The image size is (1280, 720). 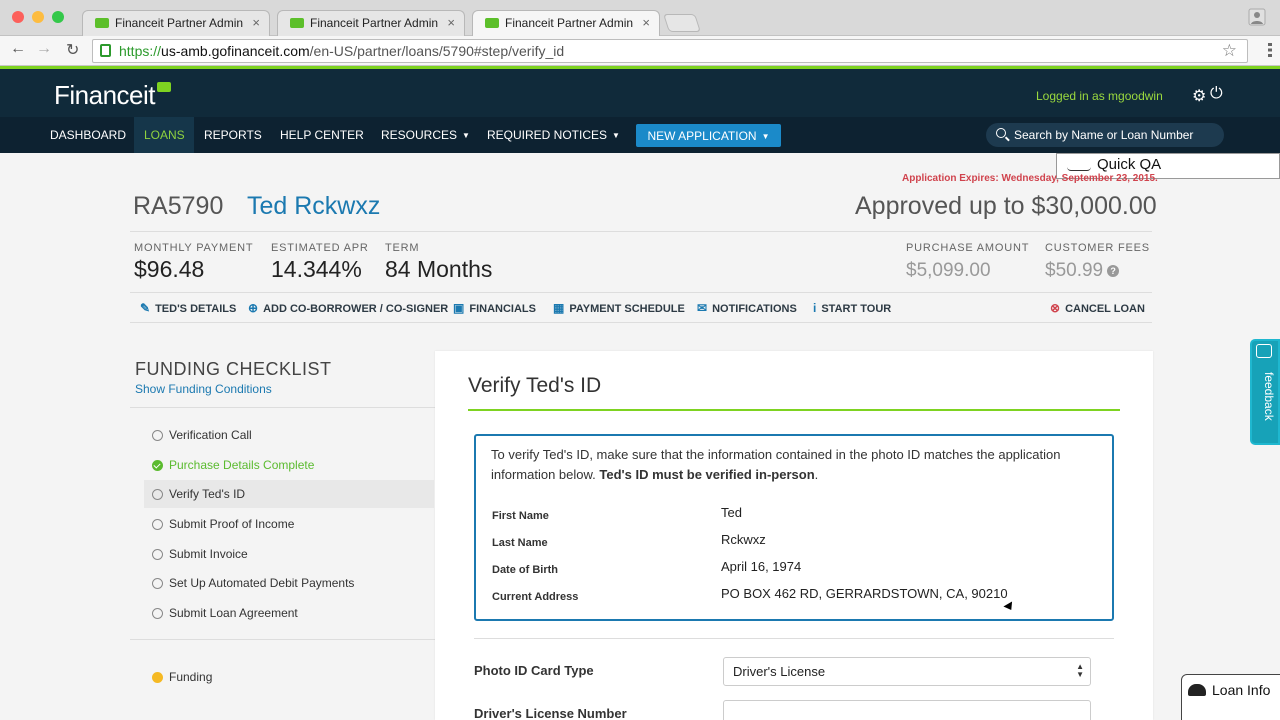 I want to click on checklist-item-proof-of-income: Submit Proof of Income, so click(x=289, y=524).